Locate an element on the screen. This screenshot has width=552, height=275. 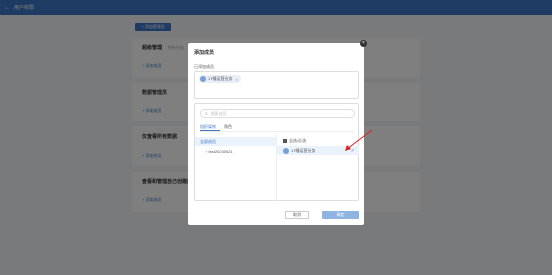
selected-members-box: 17幢运营业务 × is located at coordinates (276, 85).